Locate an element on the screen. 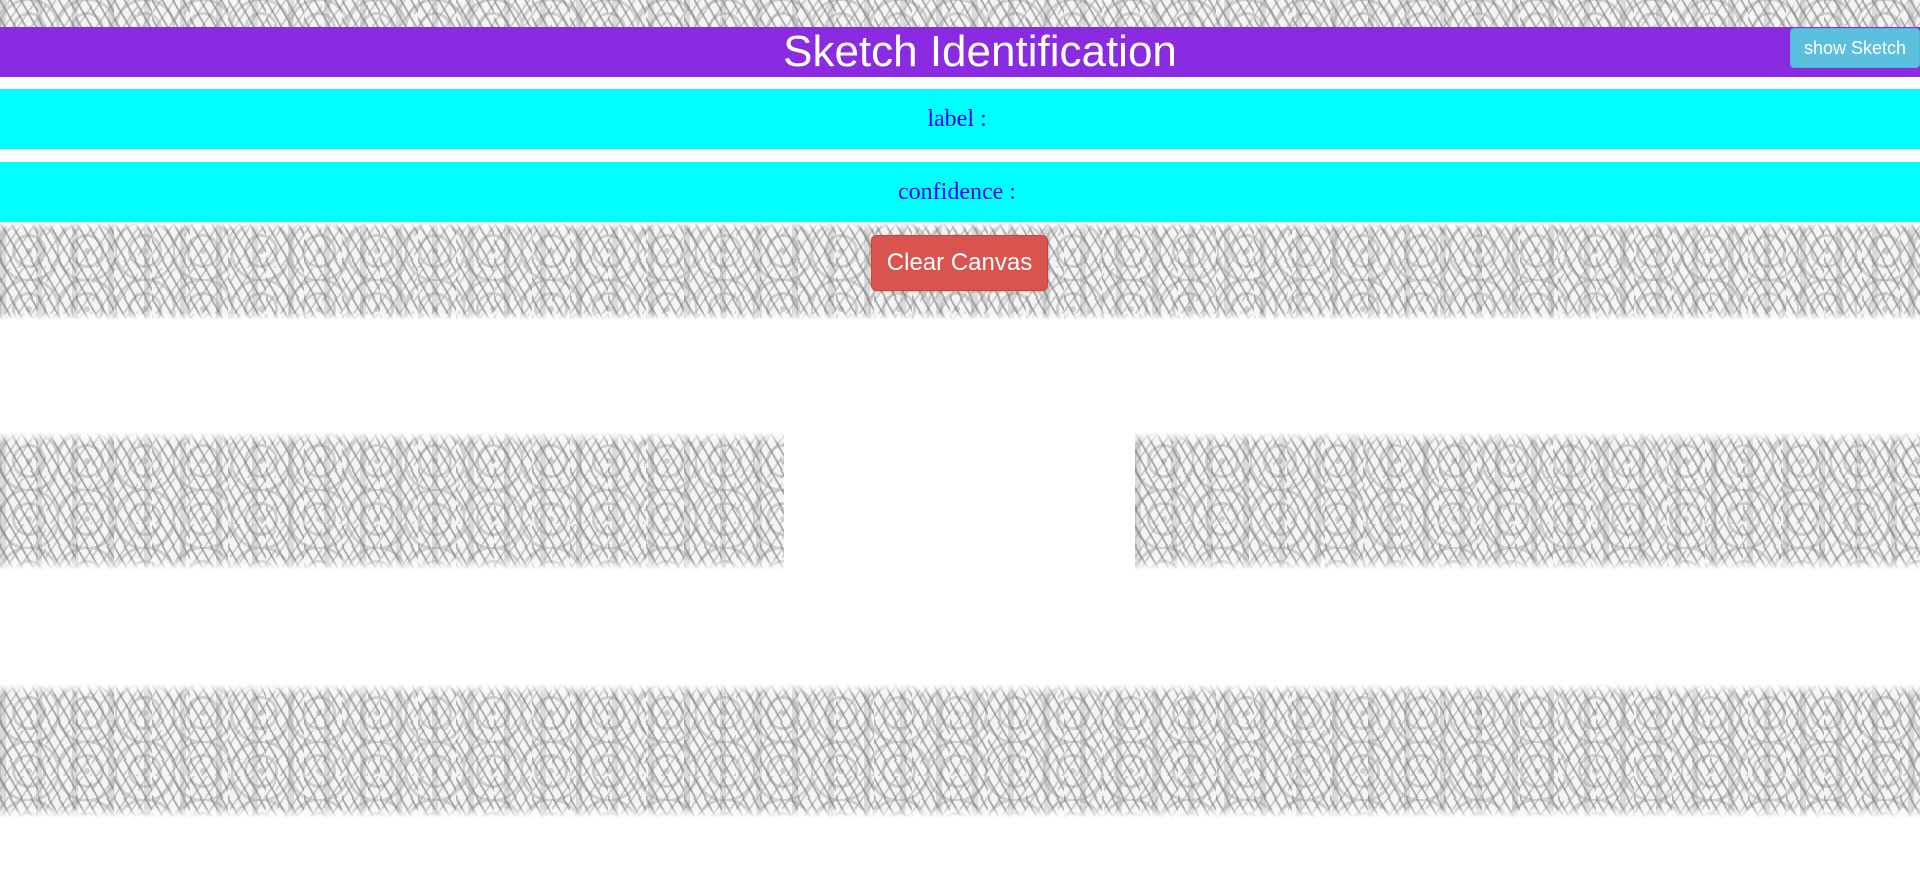 Image resolution: width=1920 pixels, height=892 pixels. label-result-text: label : is located at coordinates (959, 119).